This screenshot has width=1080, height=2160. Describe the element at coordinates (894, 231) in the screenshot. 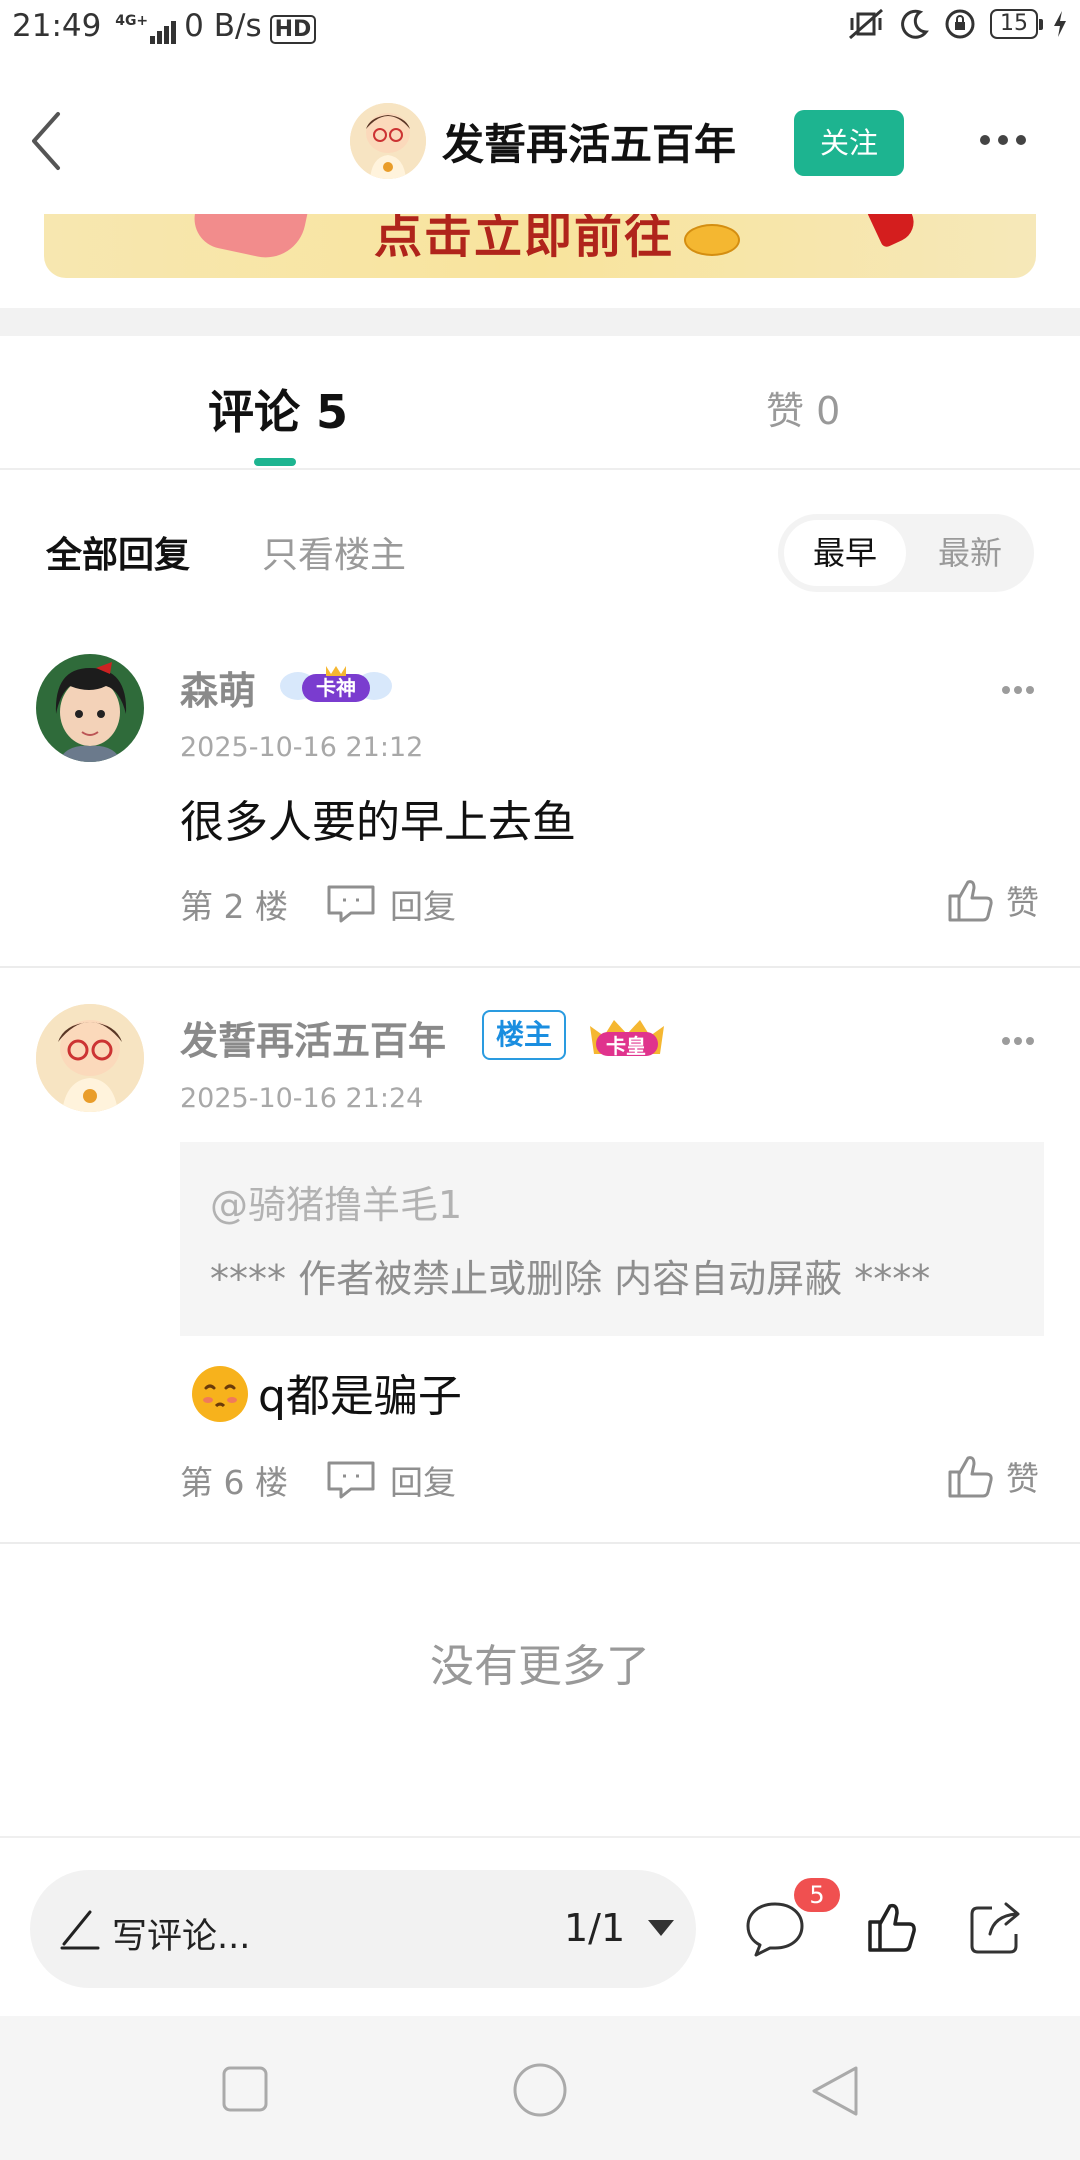

I see `ribbon-decoration-right` at that location.